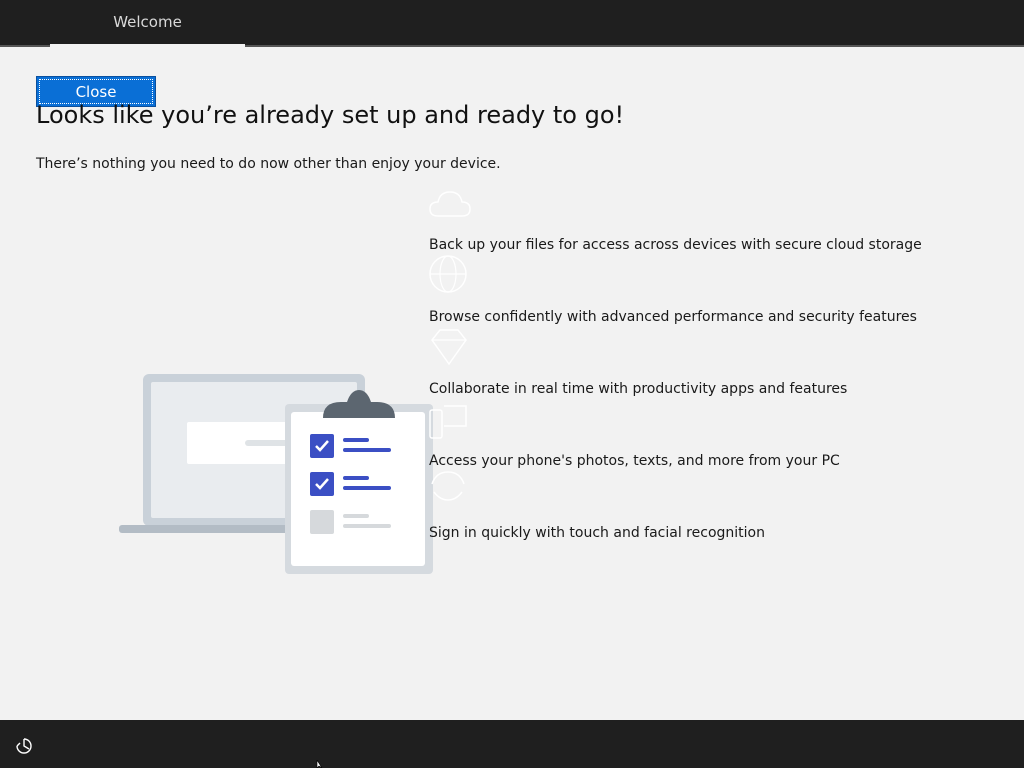 This screenshot has height=768, width=1024. I want to click on phone-pc-icon, so click(448, 422).